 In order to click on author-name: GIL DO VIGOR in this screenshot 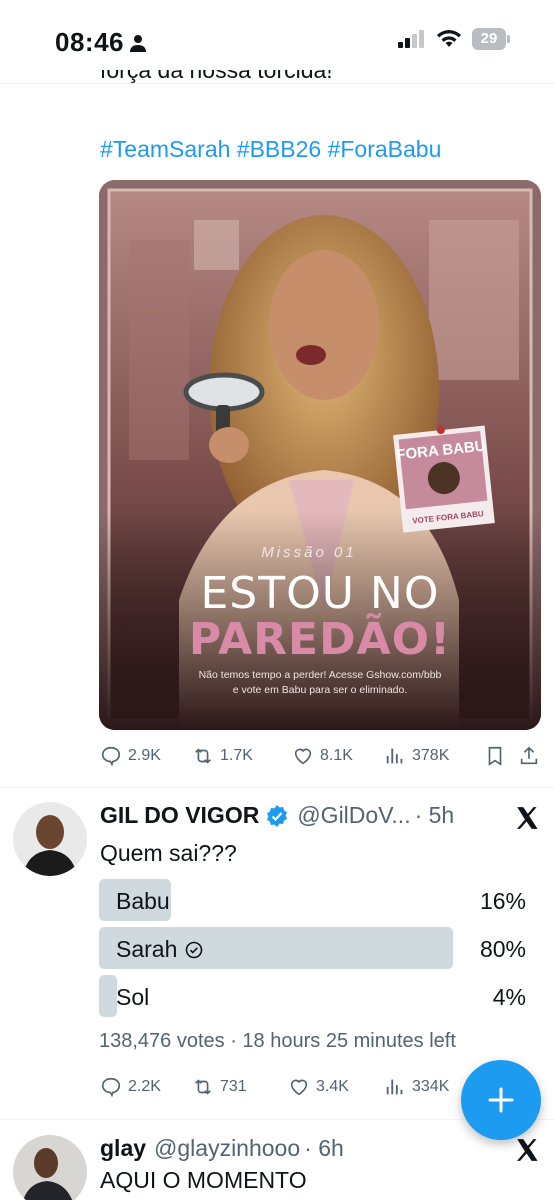, I will do `click(179, 815)`.